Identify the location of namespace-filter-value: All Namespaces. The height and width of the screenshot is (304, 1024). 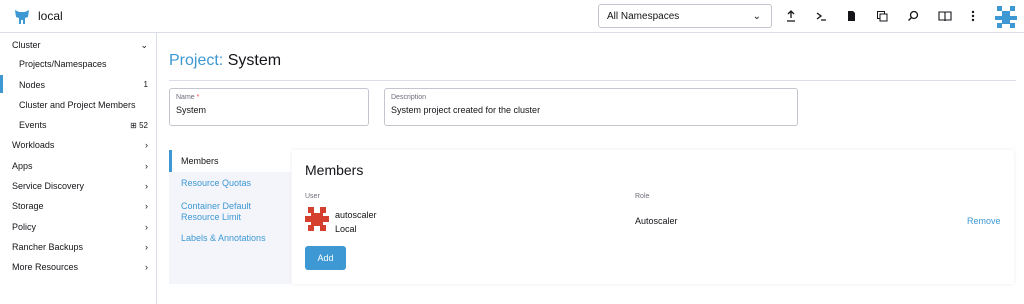
(643, 16).